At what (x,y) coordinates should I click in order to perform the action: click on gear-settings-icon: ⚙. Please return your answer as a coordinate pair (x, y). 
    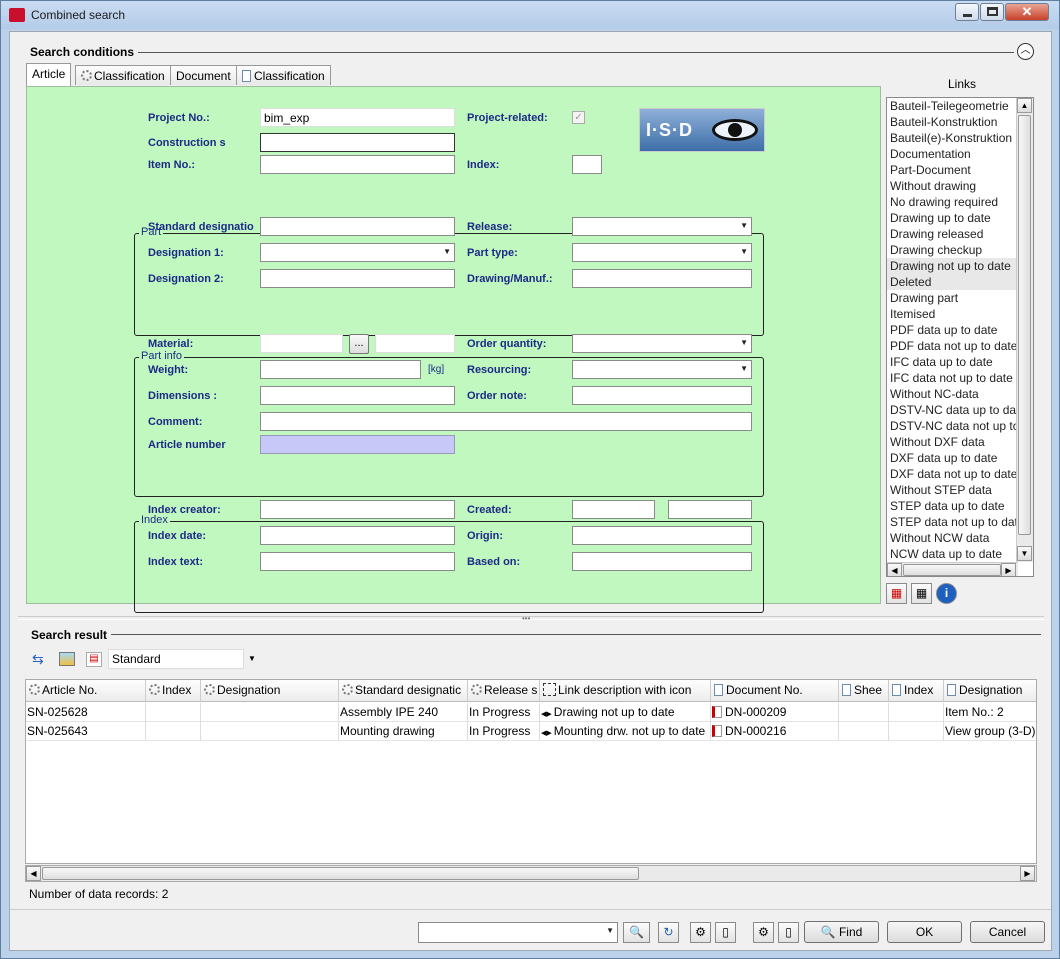
    Looking at the image, I should click on (763, 932).